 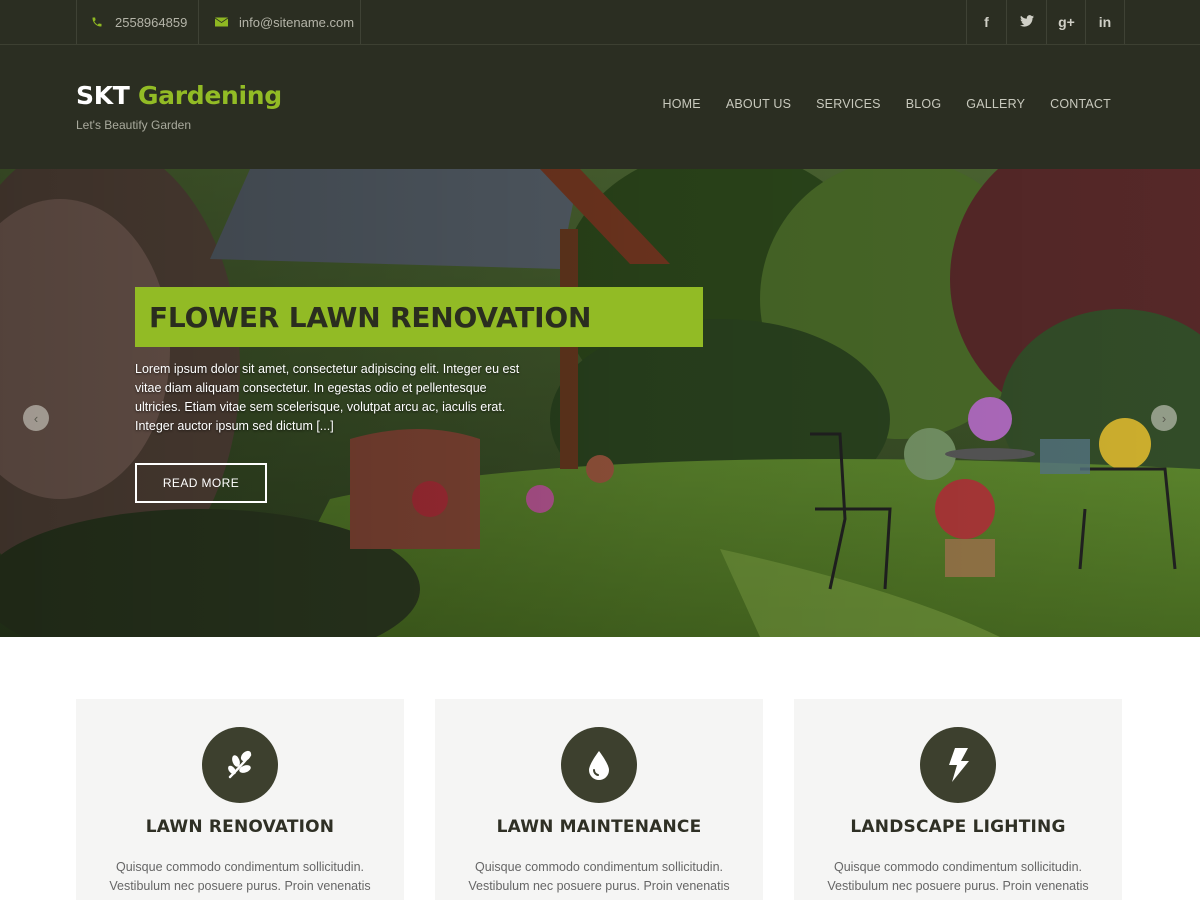 I want to click on facebook-icon: f, so click(x=986, y=22).